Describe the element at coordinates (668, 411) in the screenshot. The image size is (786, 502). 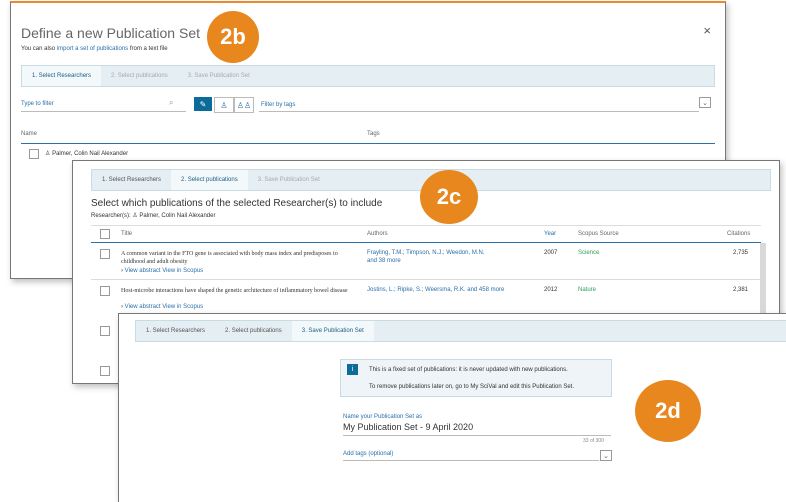
I see `step-badge-2d: 2d` at that location.